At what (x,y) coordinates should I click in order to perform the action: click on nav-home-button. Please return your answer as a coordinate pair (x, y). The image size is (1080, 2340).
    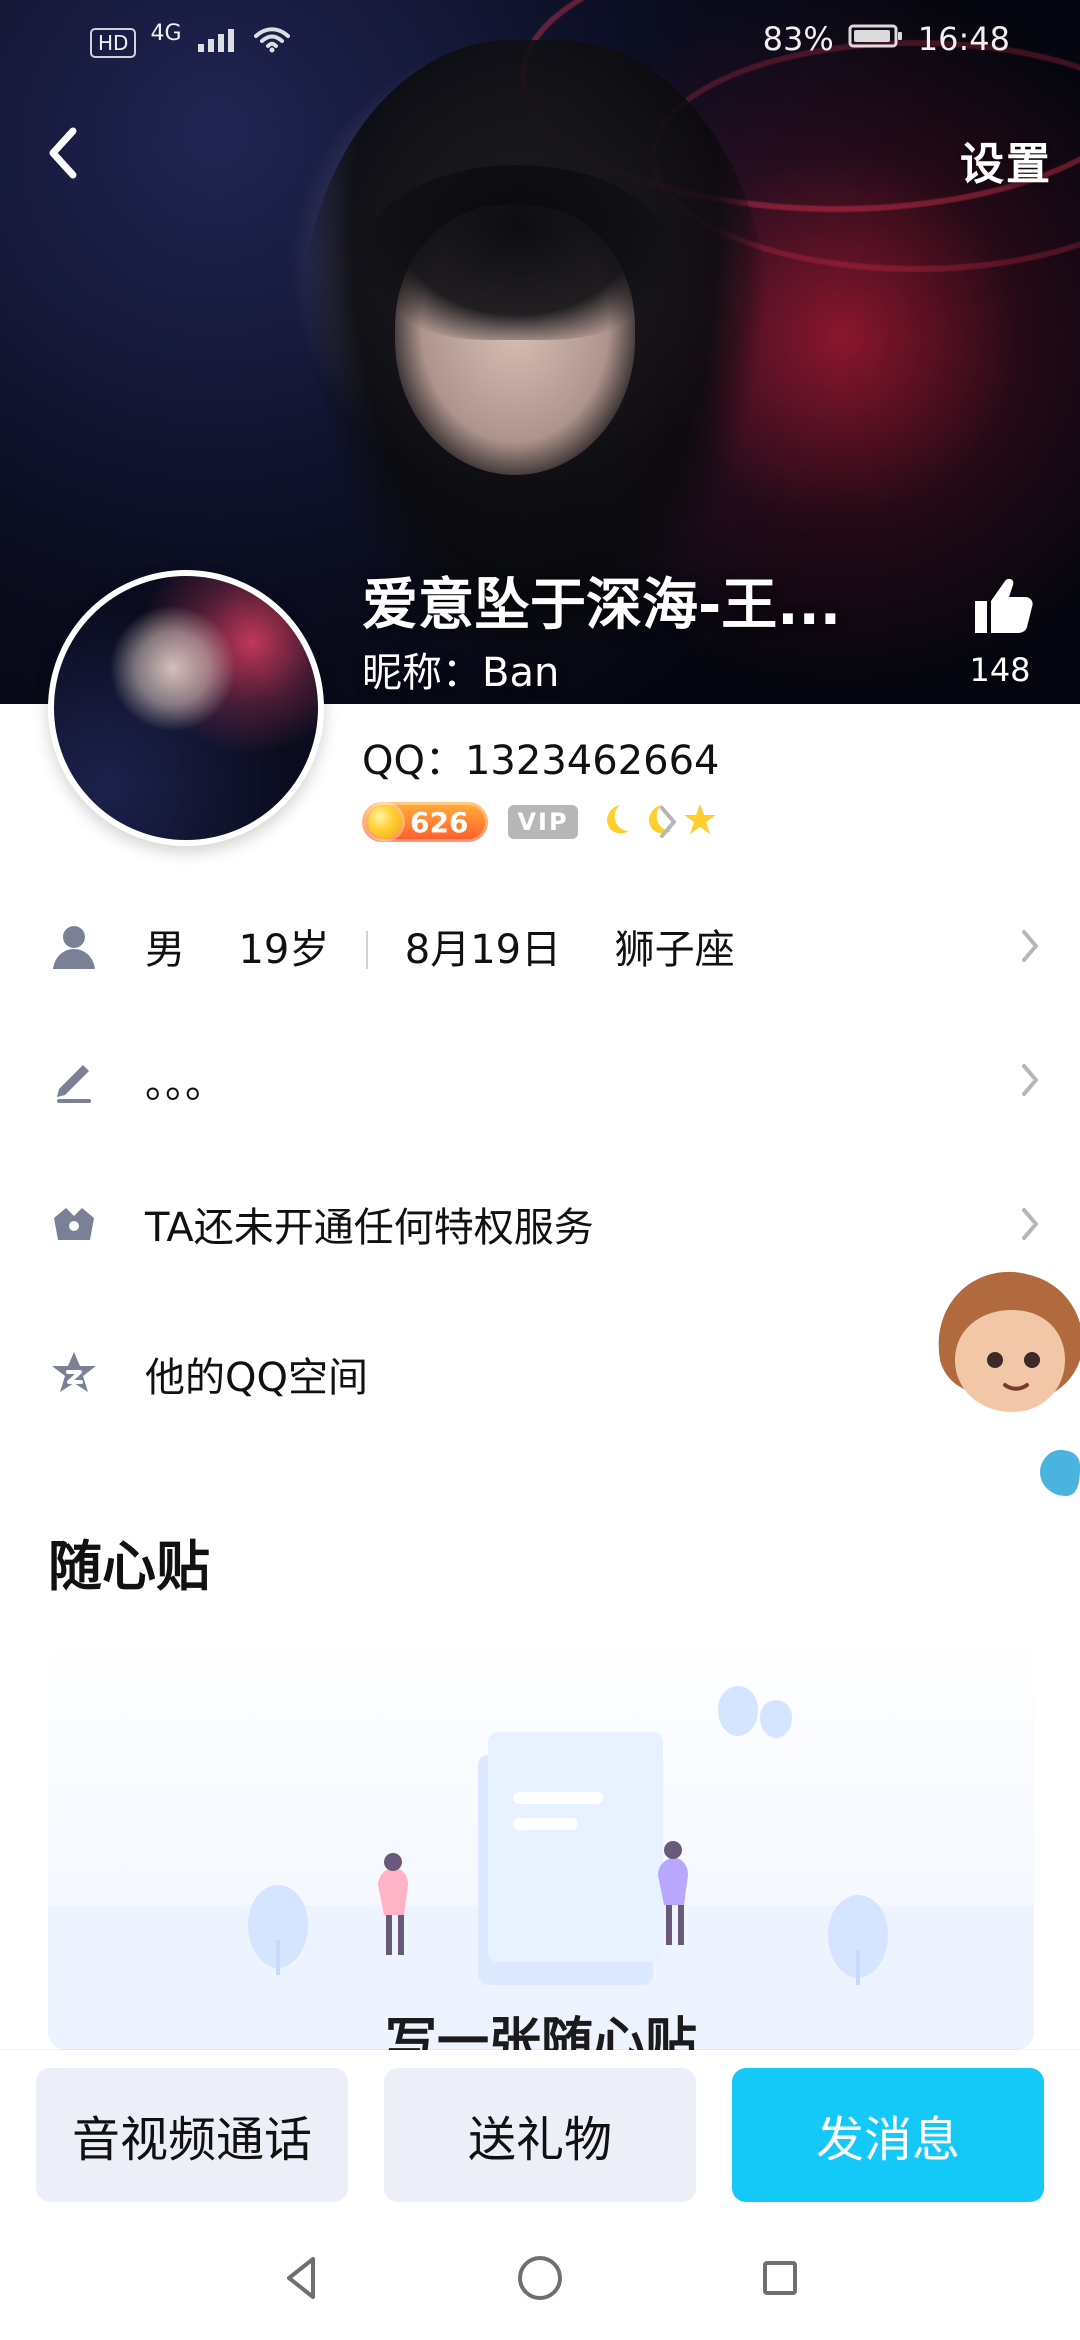
    Looking at the image, I should click on (540, 2280).